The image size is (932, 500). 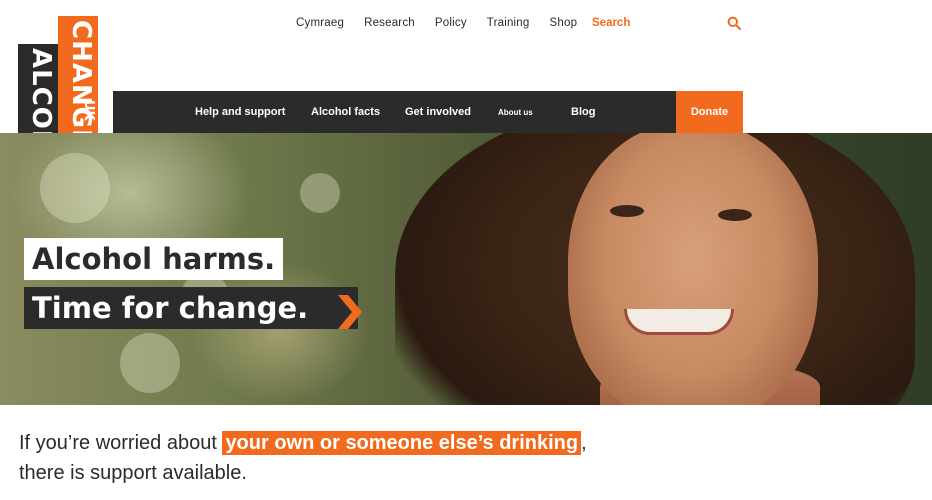 I want to click on hero-headline-line-1: Alcohol harms., so click(x=154, y=259).